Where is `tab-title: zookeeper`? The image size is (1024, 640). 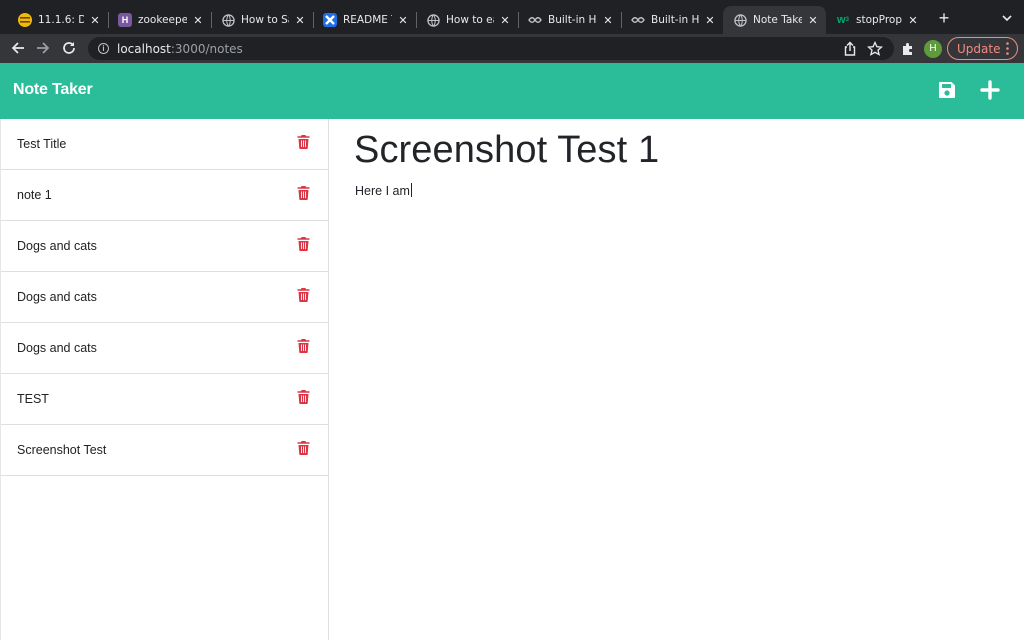
tab-title: zookeeper is located at coordinates (162, 20).